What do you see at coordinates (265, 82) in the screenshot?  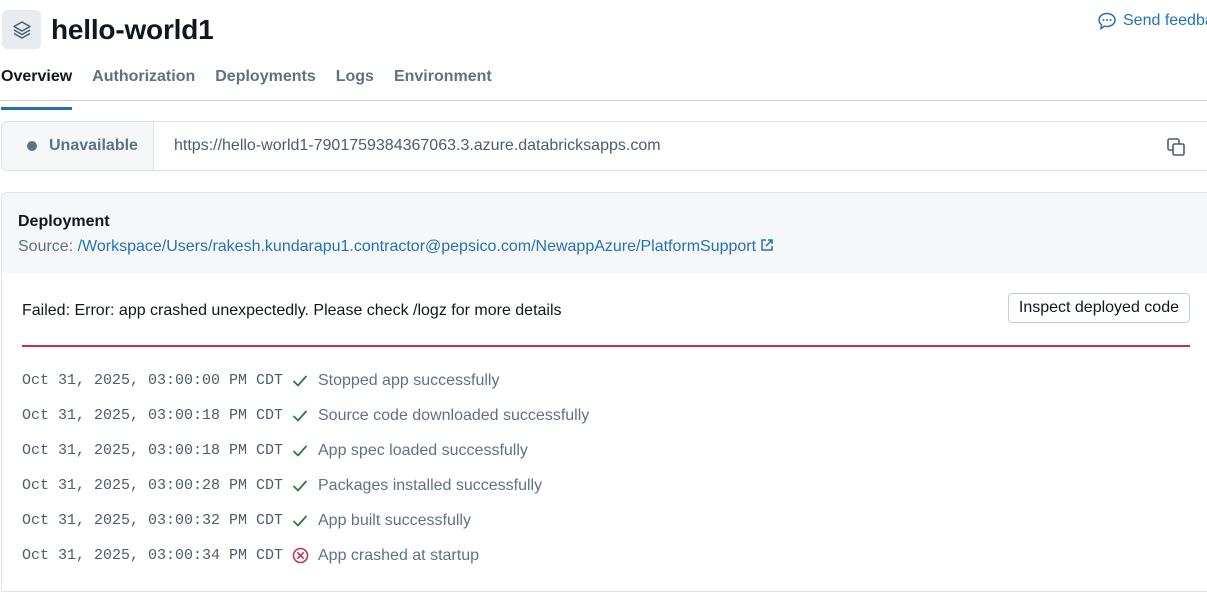 I see `tab-deployments: Deployments` at bounding box center [265, 82].